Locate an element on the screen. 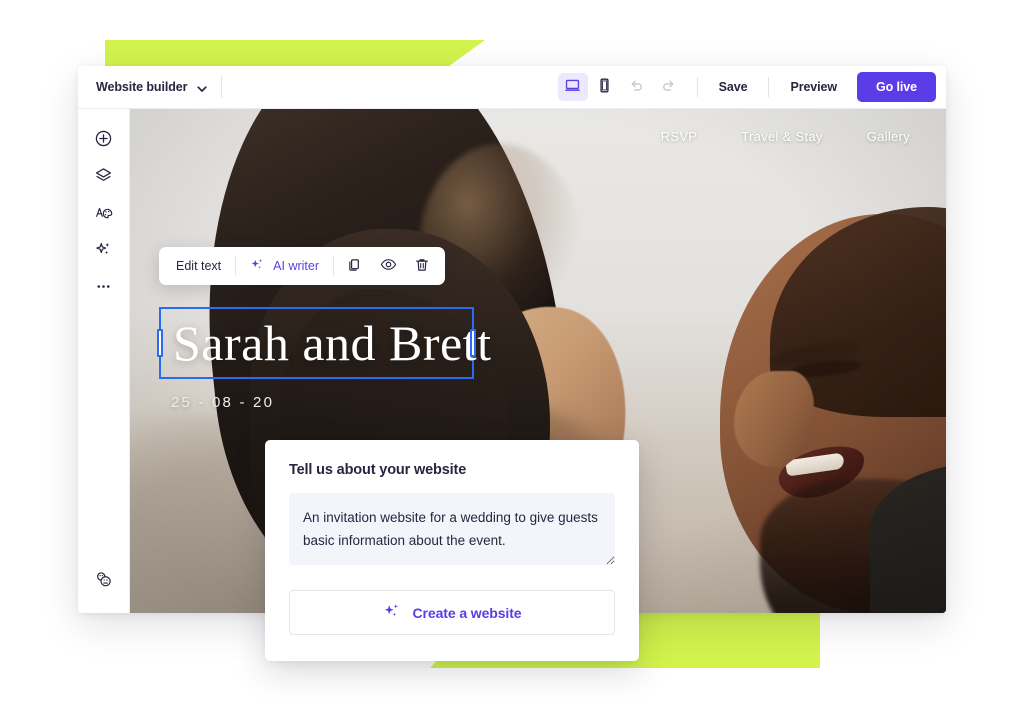  sidebar-item-theme-design is located at coordinates (104, 214).